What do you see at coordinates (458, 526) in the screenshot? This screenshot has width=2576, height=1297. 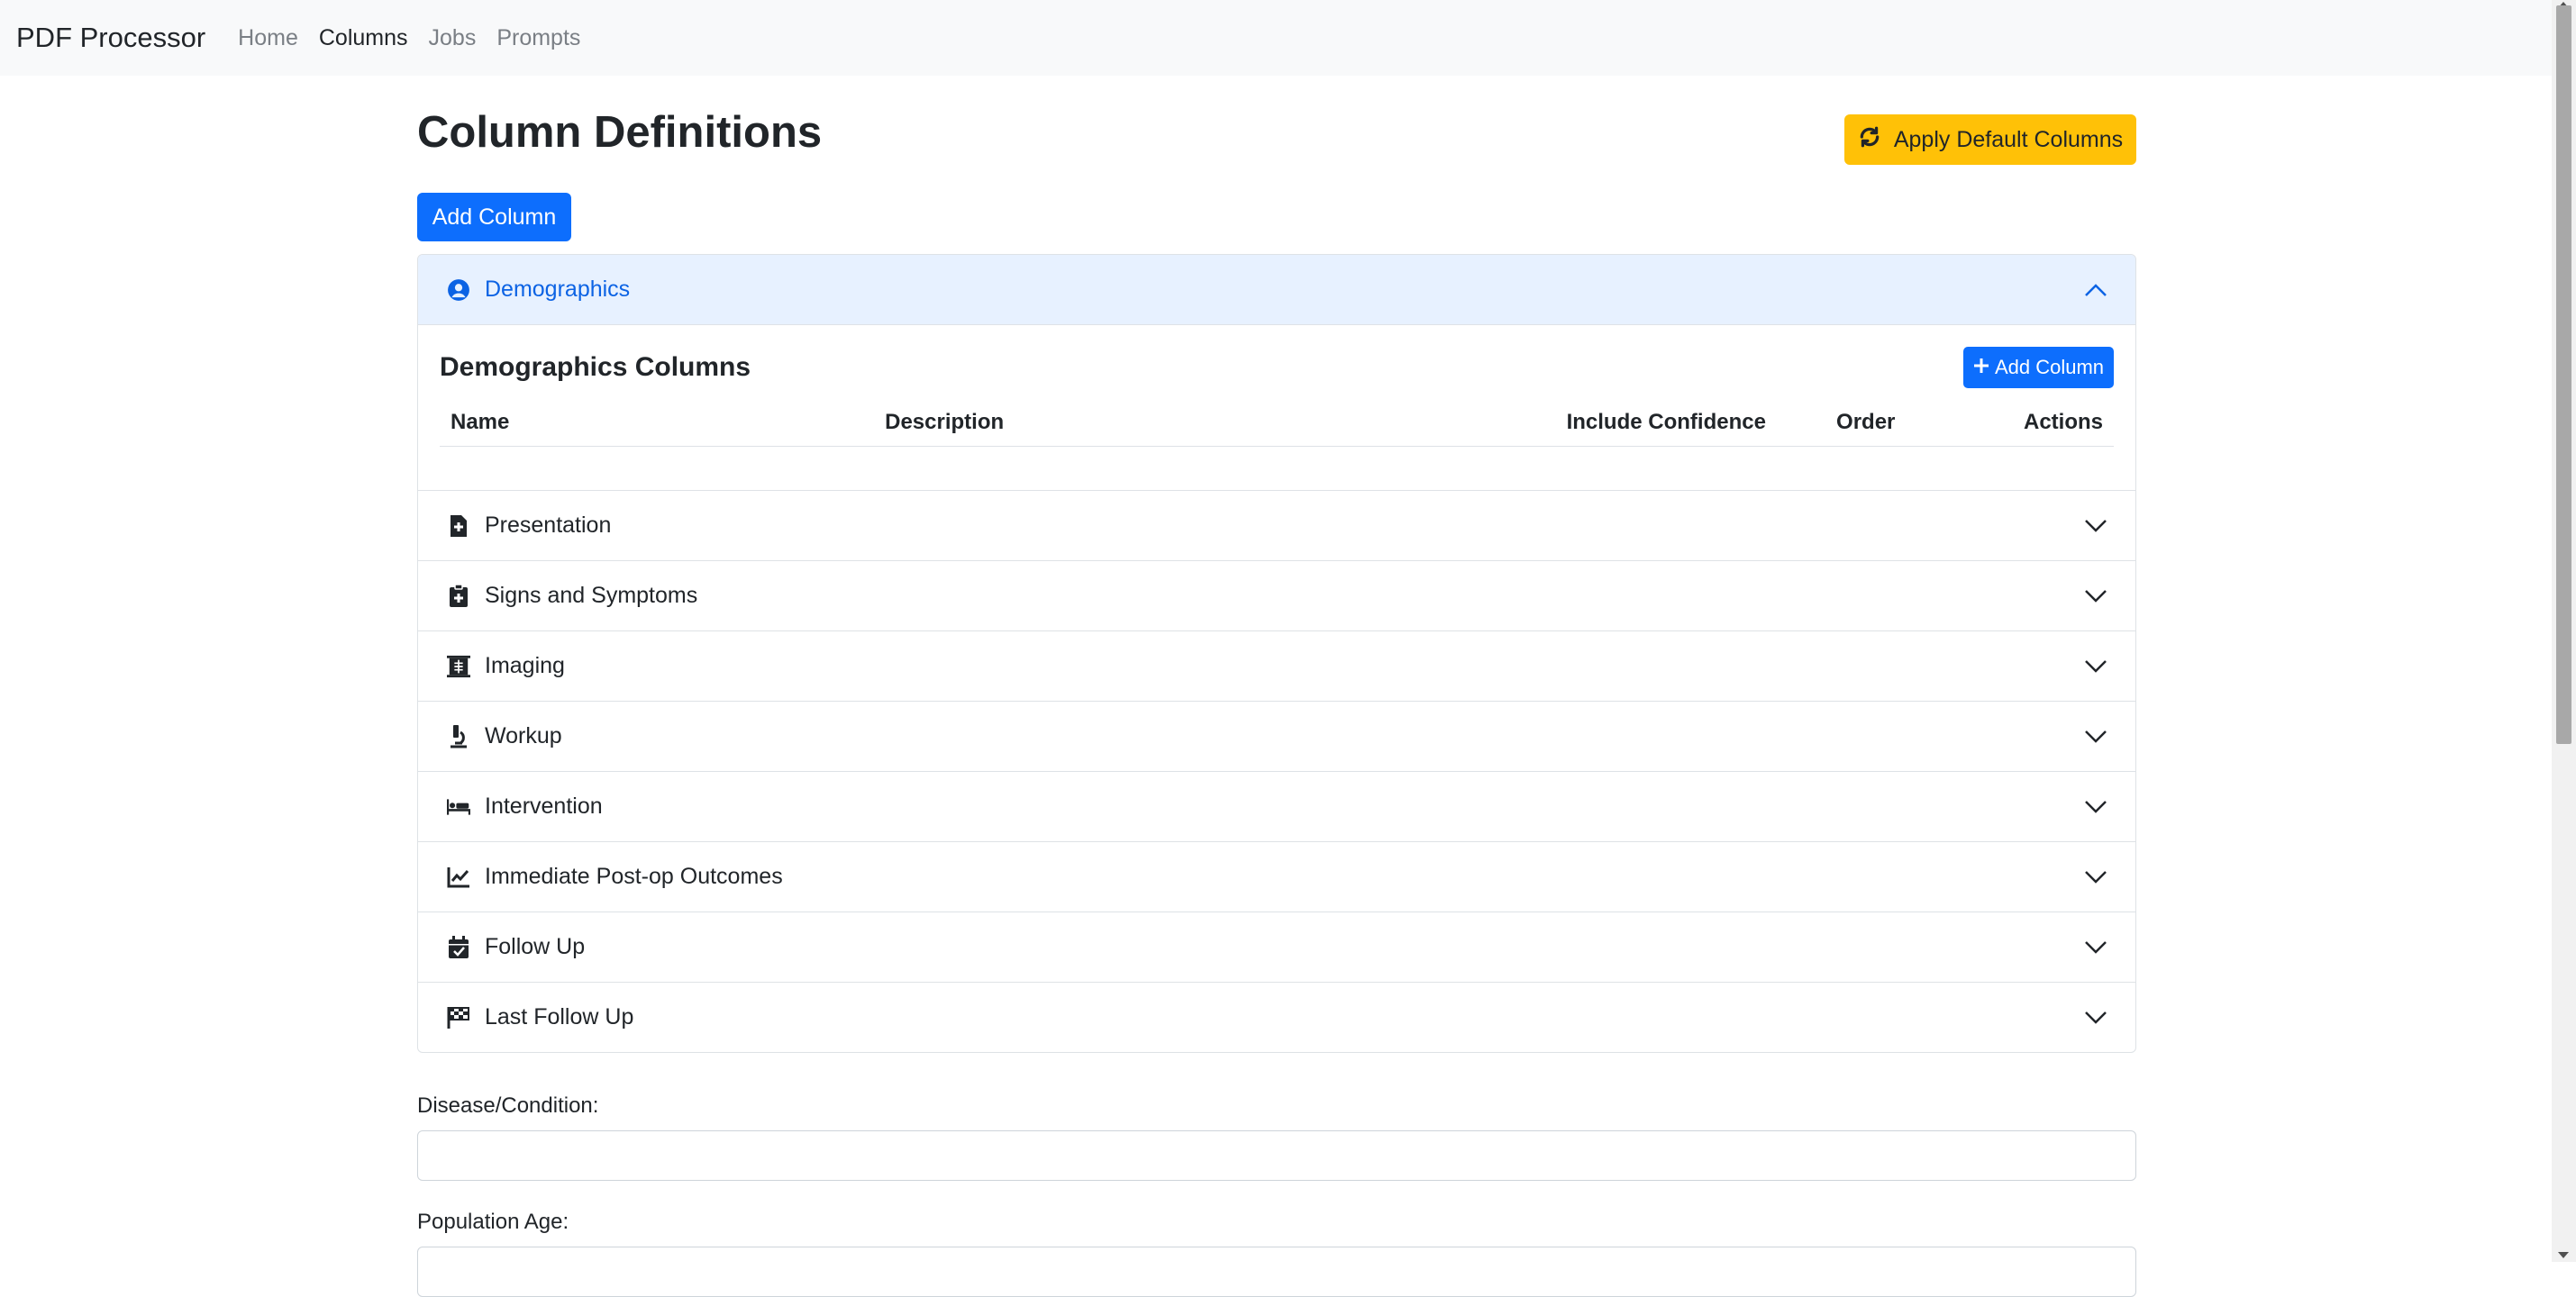 I see `file-medical-icon` at bounding box center [458, 526].